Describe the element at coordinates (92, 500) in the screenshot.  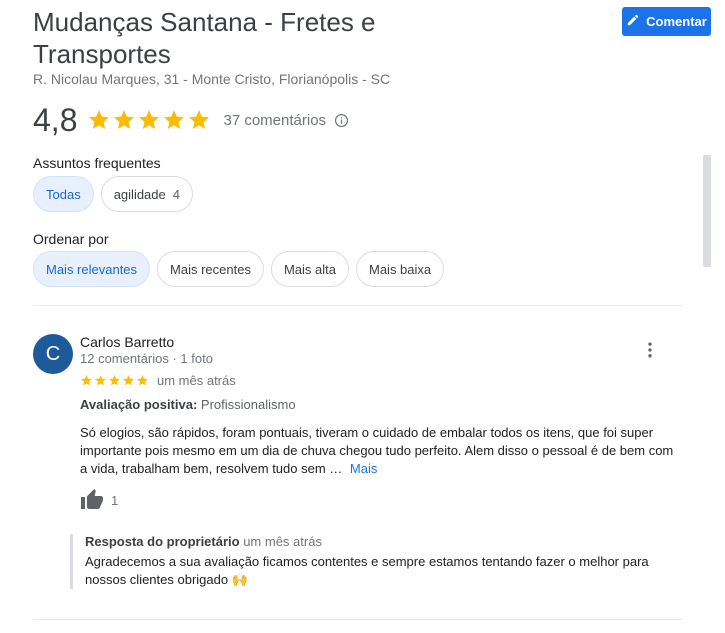
I see `thumb-up-icon` at that location.